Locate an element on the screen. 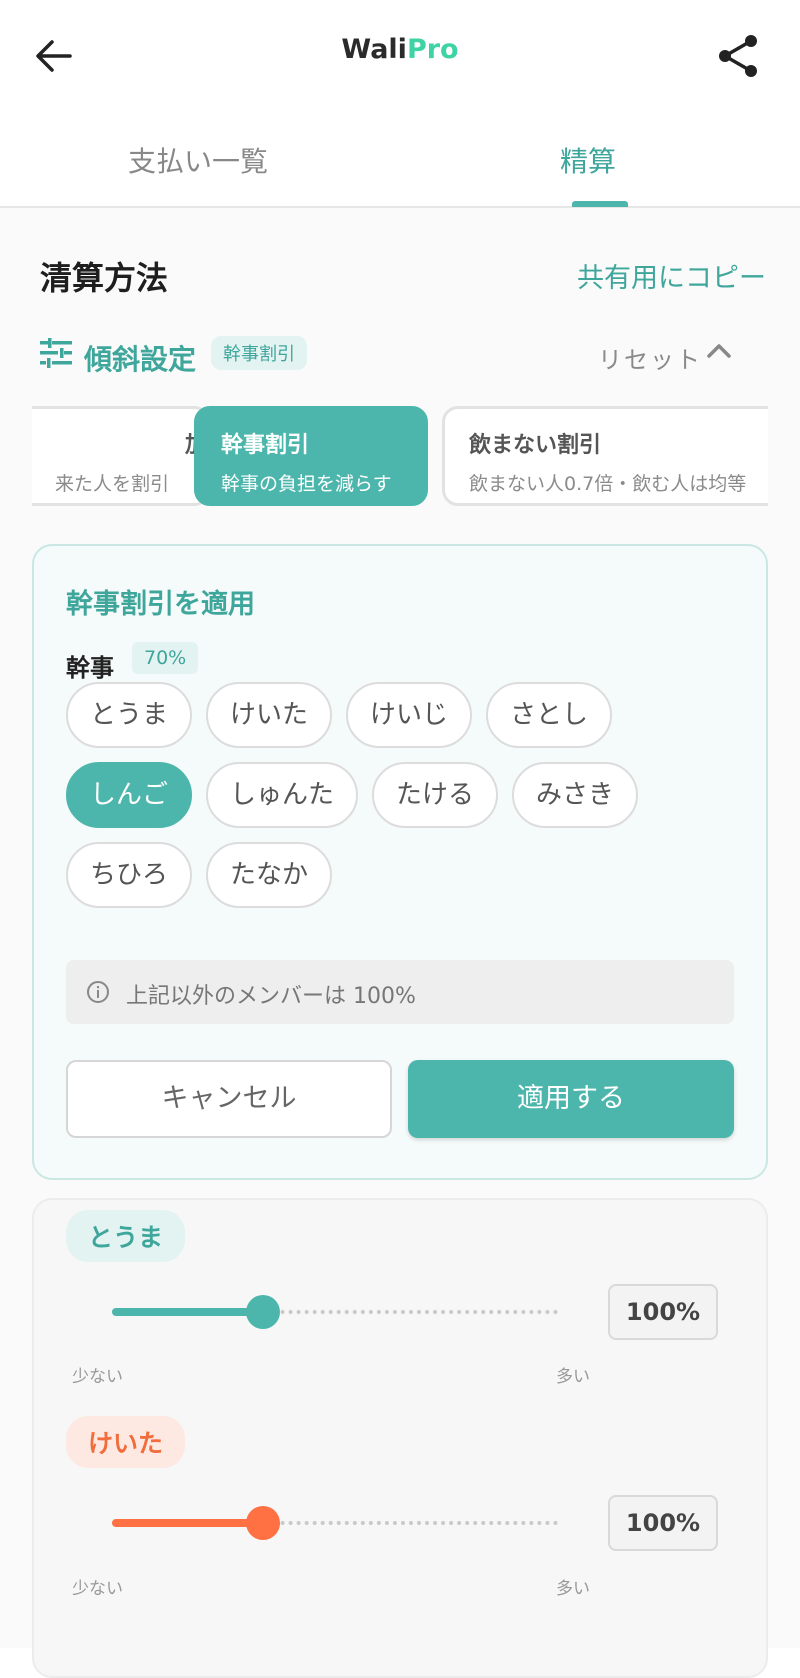 The width and height of the screenshot is (800, 1678). preset-title: 加 is located at coordinates (131, 443).